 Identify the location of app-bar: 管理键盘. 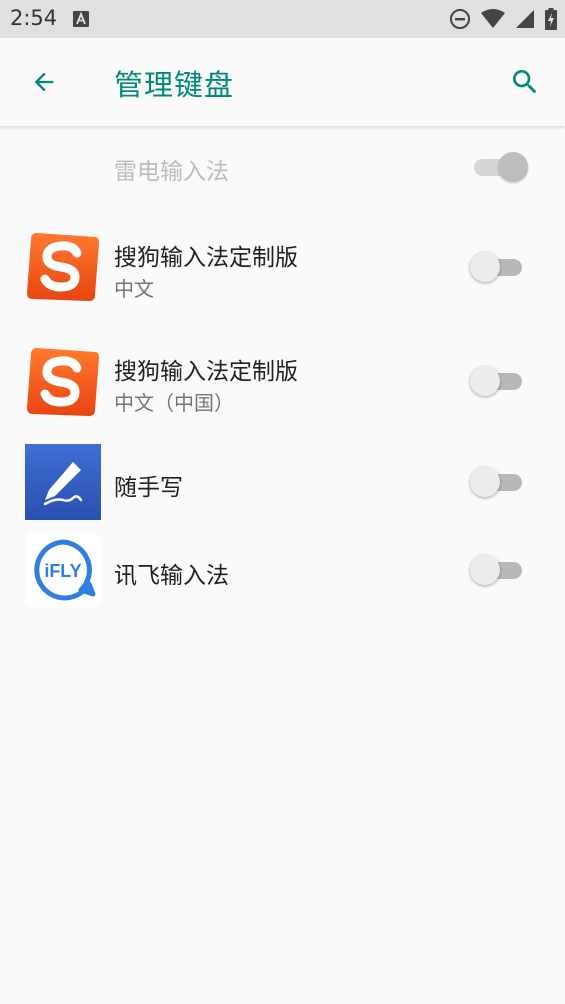
(282, 82).